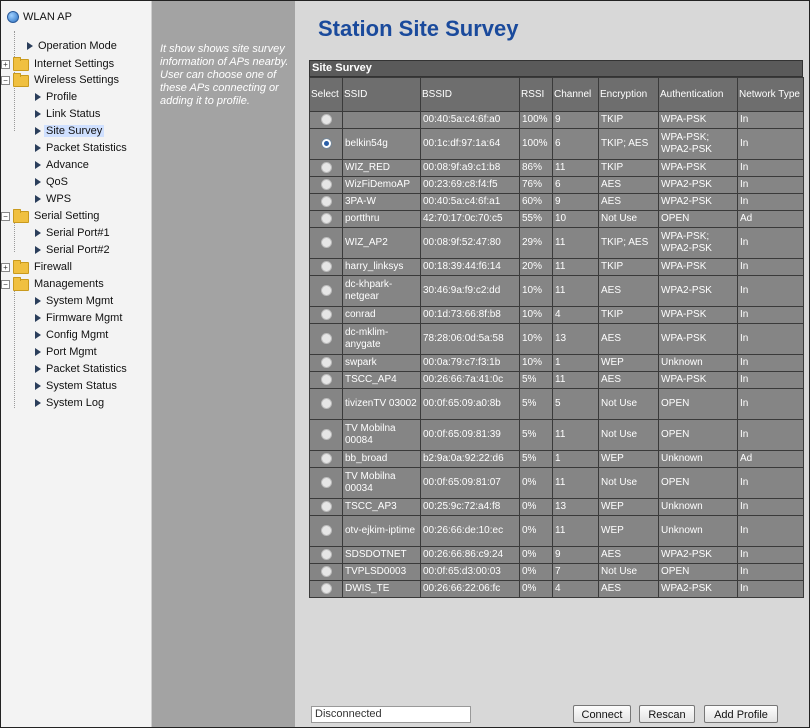  I want to click on tree-item-serial-port-2: Serial Port#2, so click(64, 250).